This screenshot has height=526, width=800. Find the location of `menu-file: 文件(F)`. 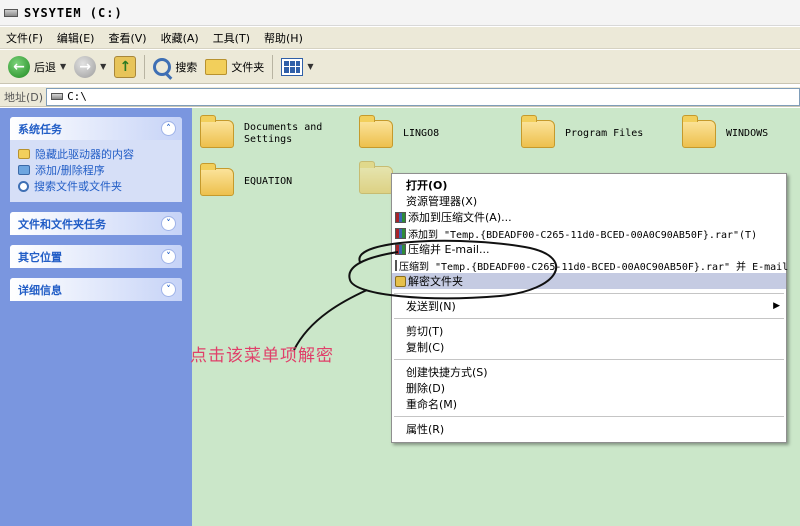

menu-file: 文件(F) is located at coordinates (24, 38).